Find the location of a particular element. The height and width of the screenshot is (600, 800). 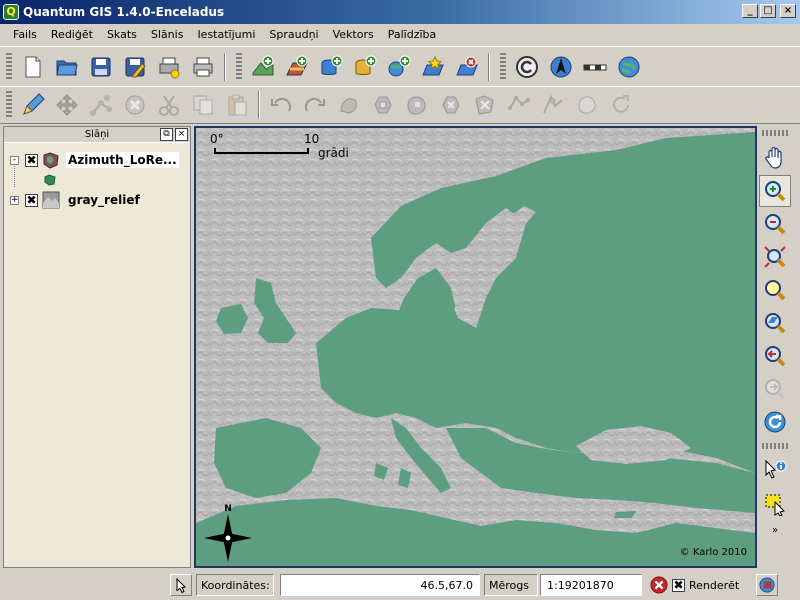

add-spatialite-layer-button is located at coordinates (365, 67).